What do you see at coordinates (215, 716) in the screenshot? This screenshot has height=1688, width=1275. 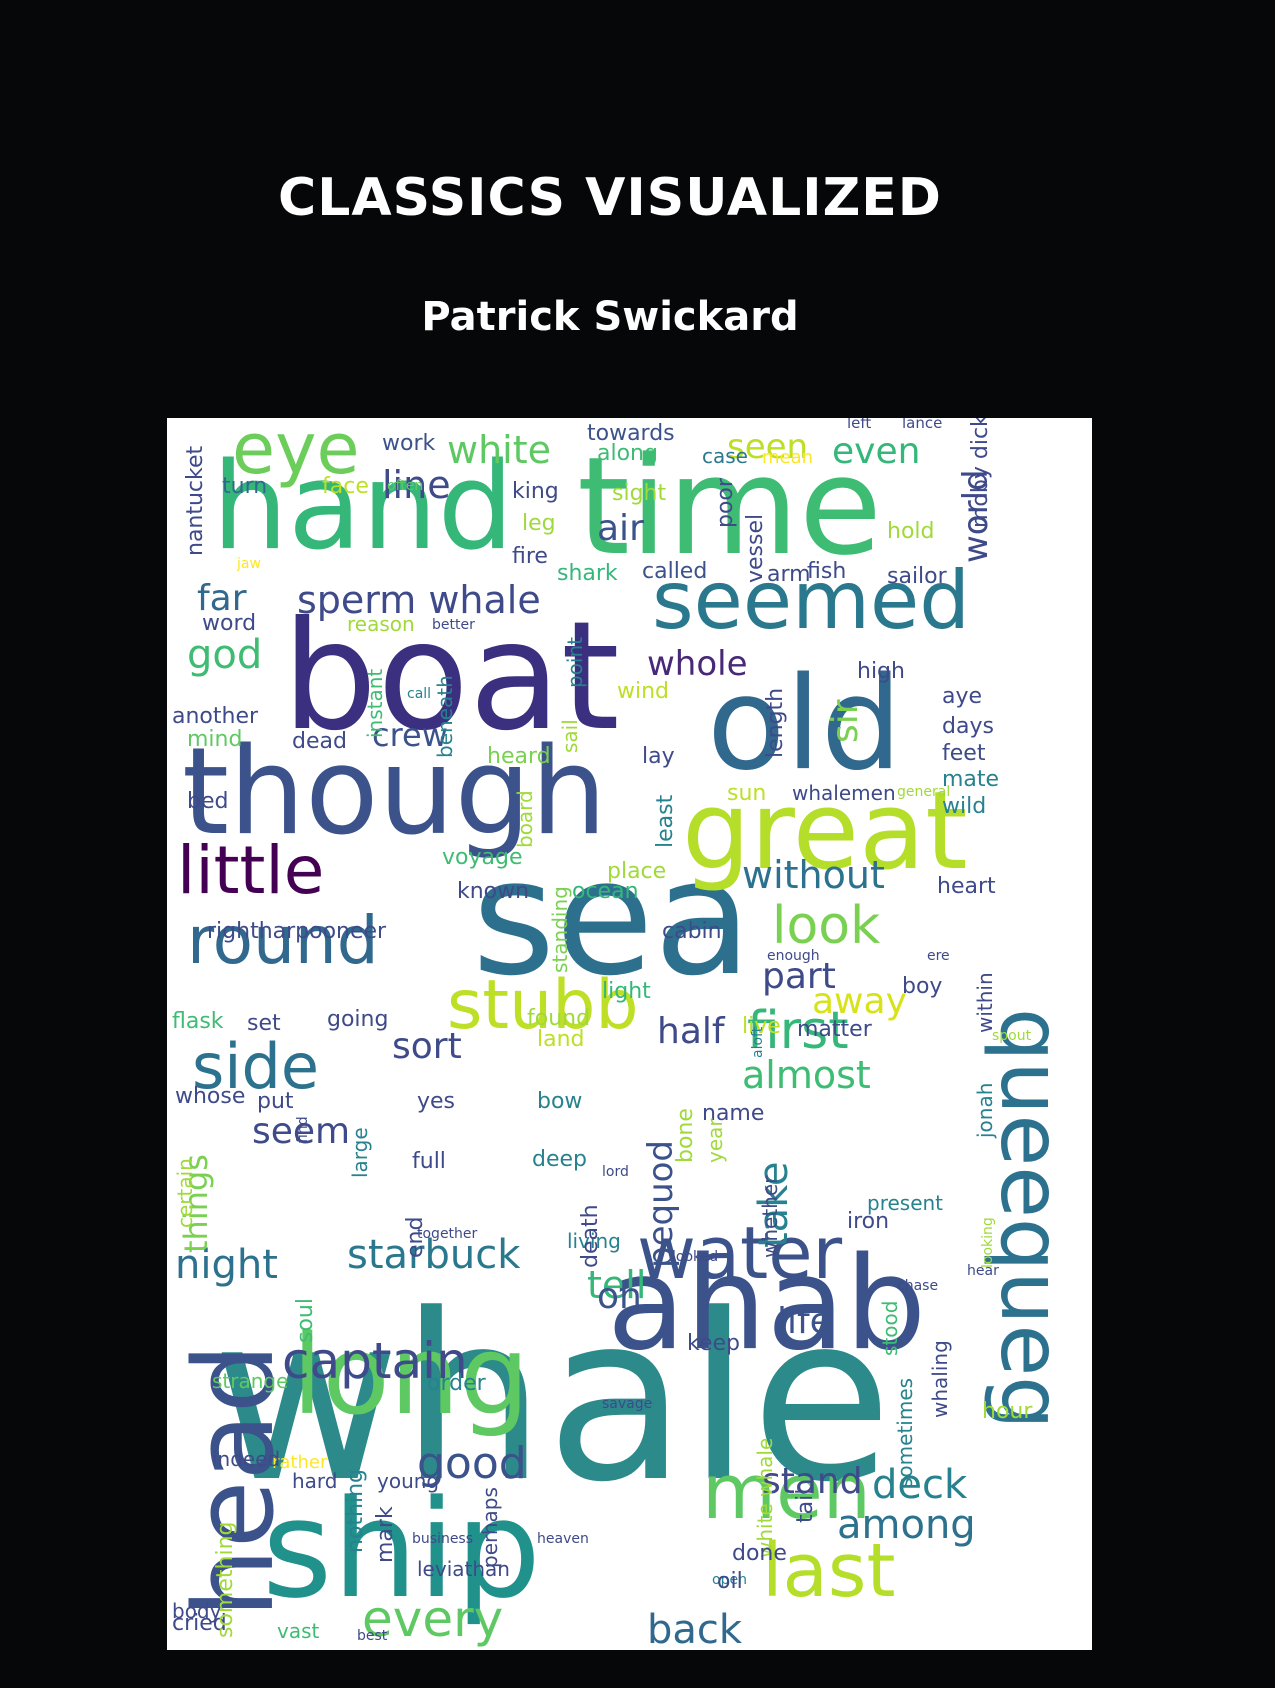 I see `cloud-word-another: another` at bounding box center [215, 716].